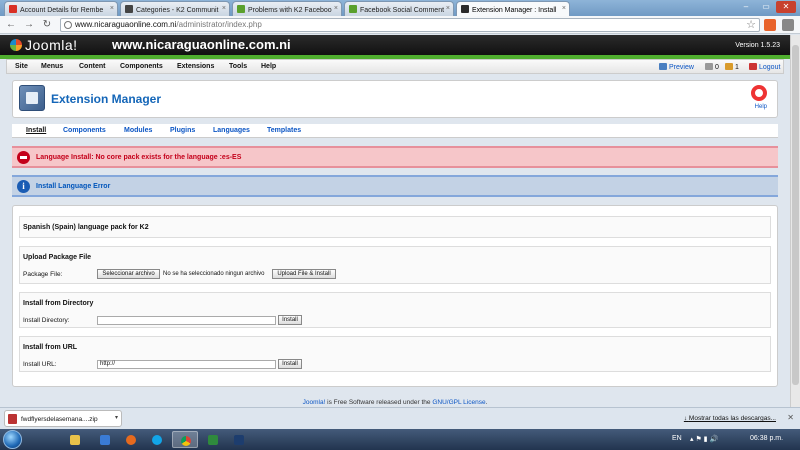  Describe the element at coordinates (737, 67) in the screenshot. I see `users-value: 1` at that location.